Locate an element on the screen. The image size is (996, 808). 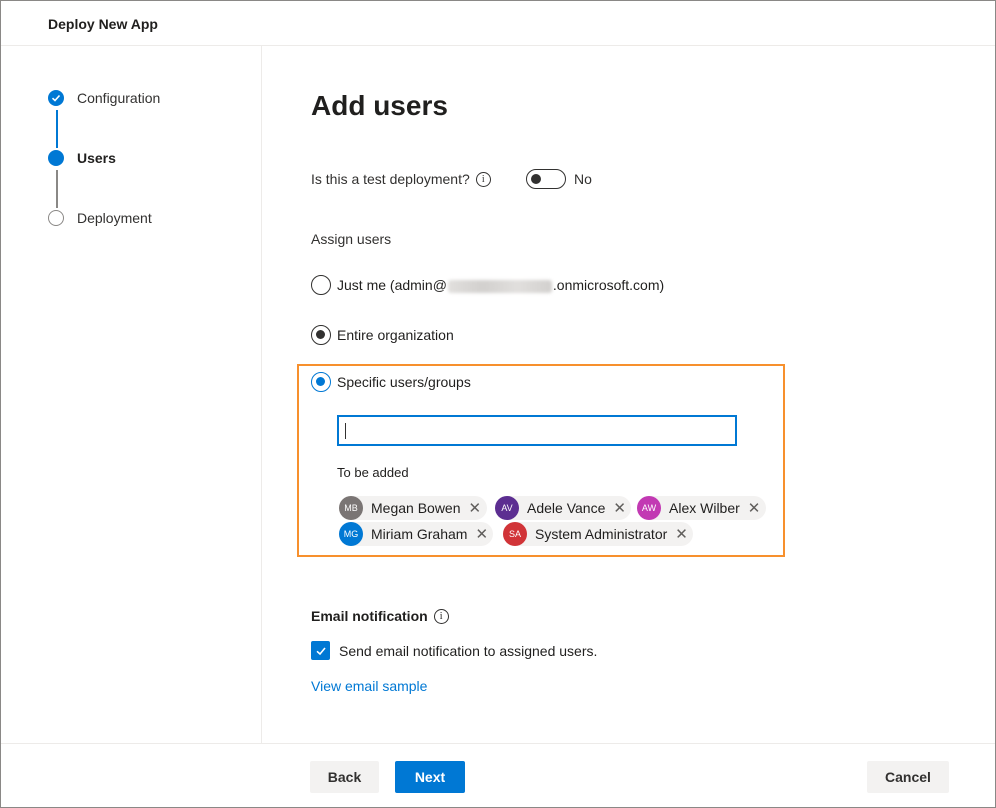
back-button: Back is located at coordinates (344, 777).